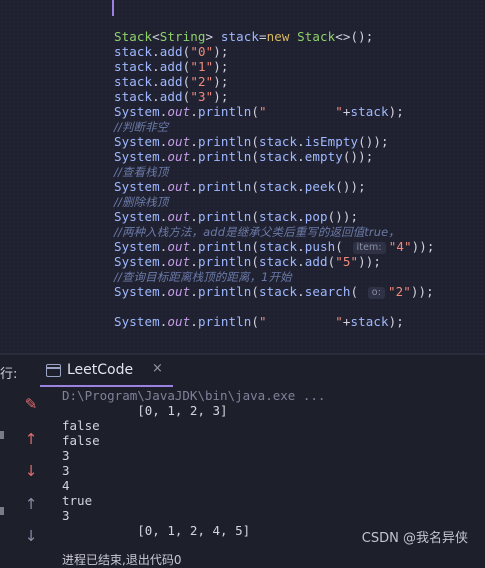  What do you see at coordinates (300, 111) in the screenshot?
I see `code-token: " "` at bounding box center [300, 111].